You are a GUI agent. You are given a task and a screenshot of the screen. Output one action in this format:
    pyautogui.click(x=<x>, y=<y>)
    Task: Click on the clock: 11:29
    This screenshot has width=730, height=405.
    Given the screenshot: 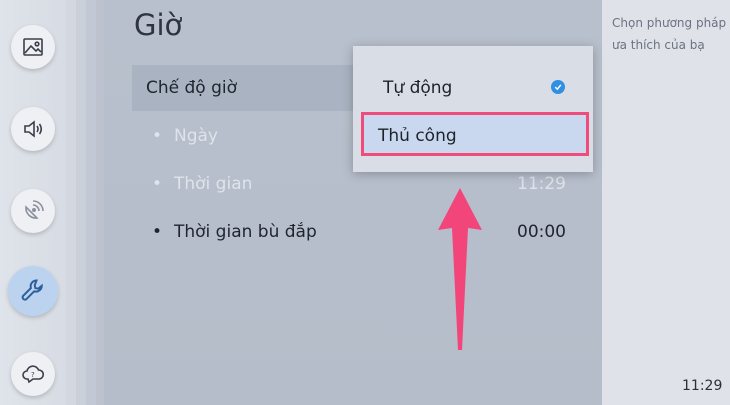 What is the action you would take?
    pyautogui.click(x=702, y=386)
    